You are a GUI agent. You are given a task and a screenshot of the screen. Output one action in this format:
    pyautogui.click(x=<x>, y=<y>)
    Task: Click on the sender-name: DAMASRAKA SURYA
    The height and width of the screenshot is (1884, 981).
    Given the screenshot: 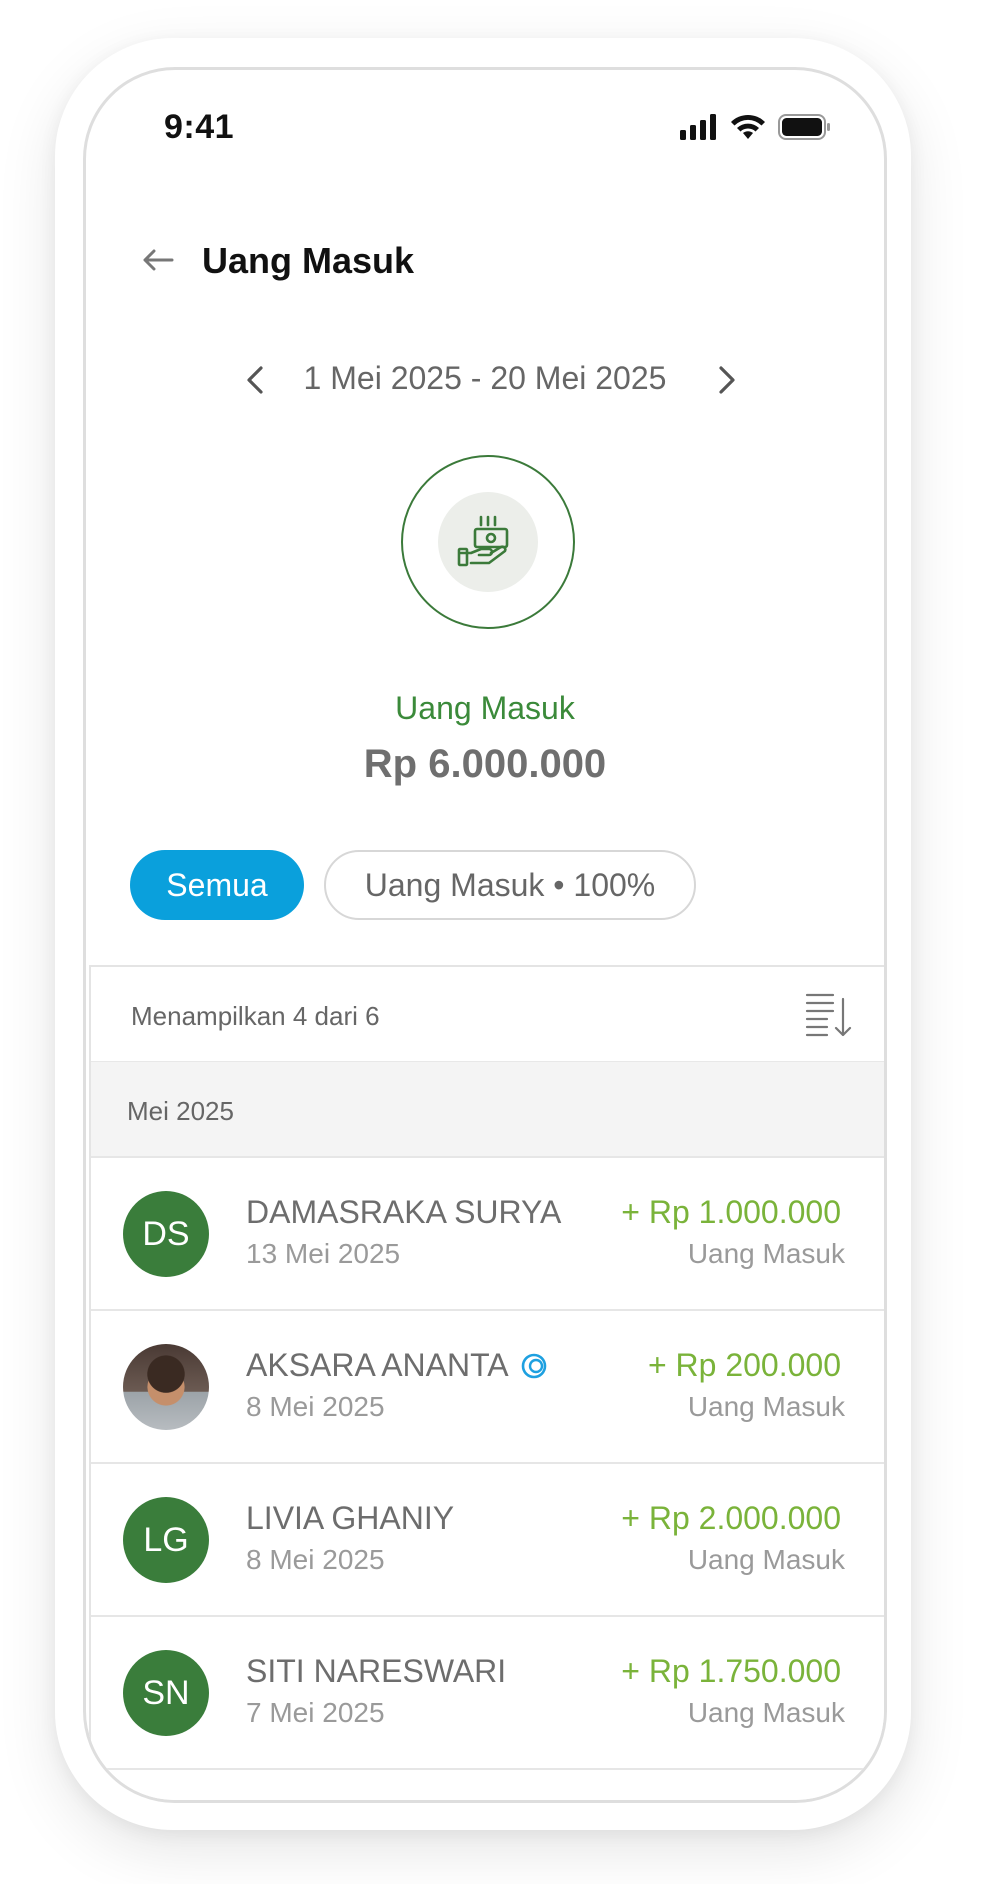 What is the action you would take?
    pyautogui.click(x=403, y=1212)
    